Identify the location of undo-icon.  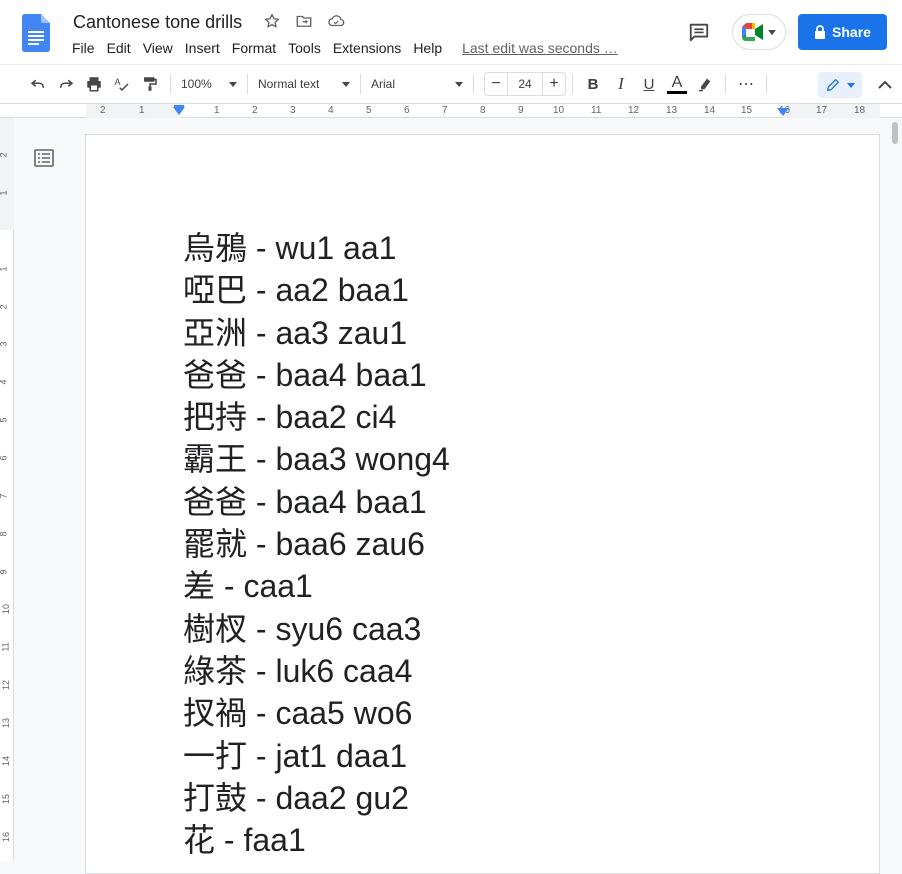
(38, 84).